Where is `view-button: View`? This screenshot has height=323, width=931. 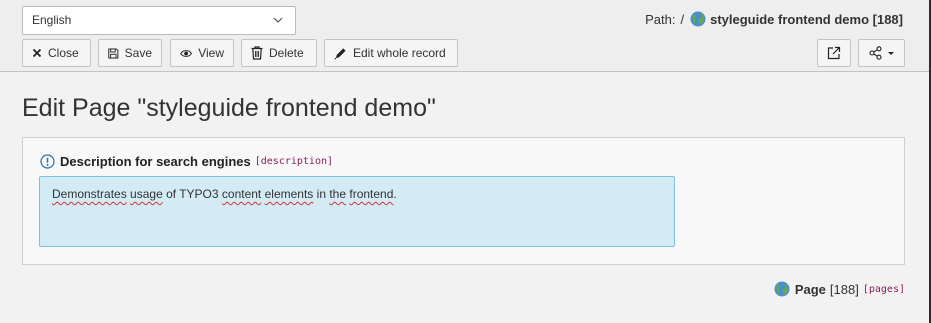 view-button: View is located at coordinates (202, 53).